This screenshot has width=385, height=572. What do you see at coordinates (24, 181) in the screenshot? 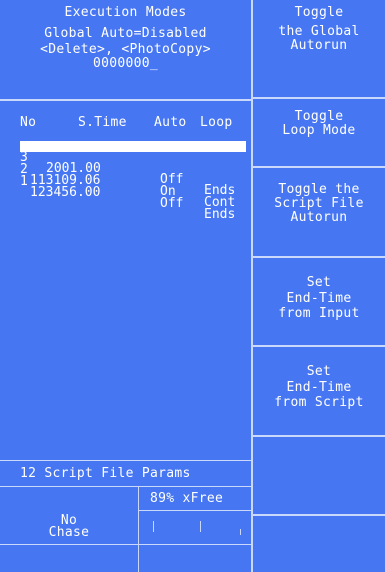
I see `row-no: 1` at bounding box center [24, 181].